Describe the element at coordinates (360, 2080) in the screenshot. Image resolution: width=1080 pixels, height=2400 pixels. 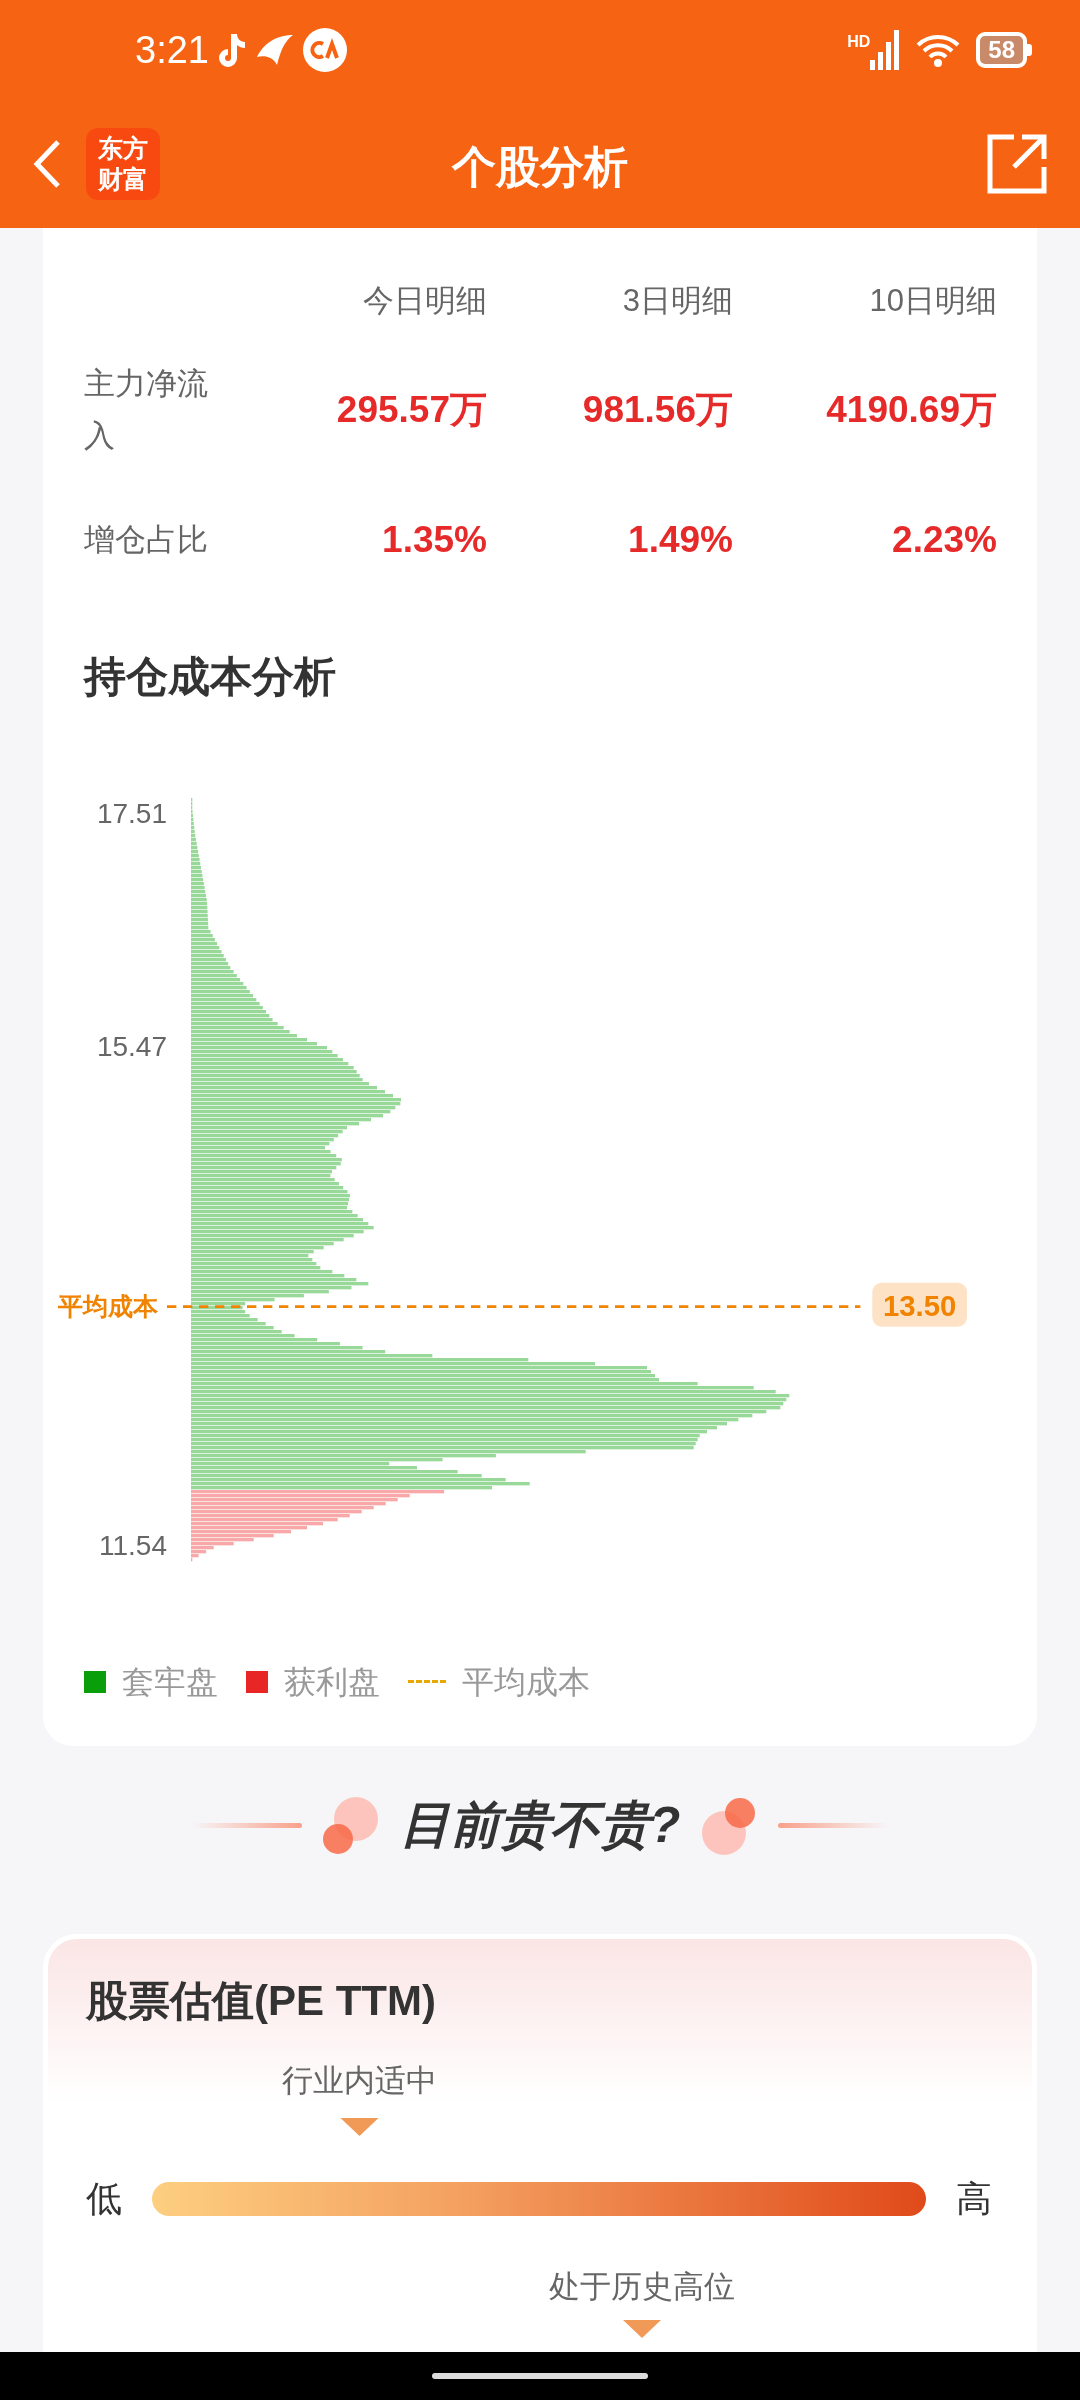
I see `marker-label: 行业内适中` at that location.